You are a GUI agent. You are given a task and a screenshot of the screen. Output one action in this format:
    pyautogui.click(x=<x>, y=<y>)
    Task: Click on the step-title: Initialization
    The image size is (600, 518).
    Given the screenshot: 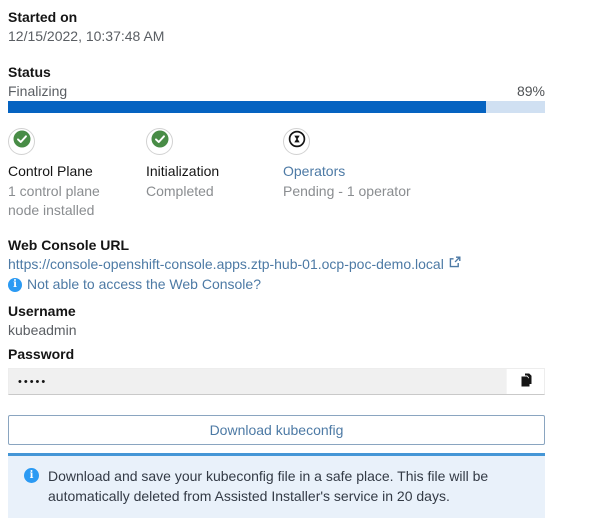 What is the action you would take?
    pyautogui.click(x=183, y=171)
    